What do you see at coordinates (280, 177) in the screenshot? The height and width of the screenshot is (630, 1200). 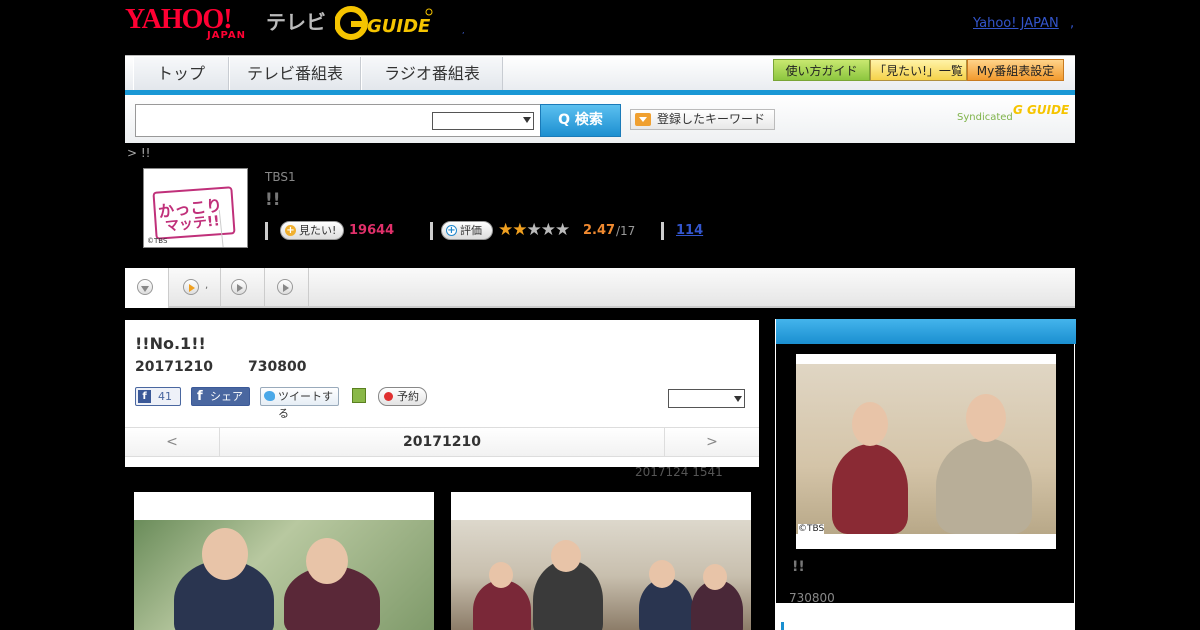 I see `channel-name: TBS1` at bounding box center [280, 177].